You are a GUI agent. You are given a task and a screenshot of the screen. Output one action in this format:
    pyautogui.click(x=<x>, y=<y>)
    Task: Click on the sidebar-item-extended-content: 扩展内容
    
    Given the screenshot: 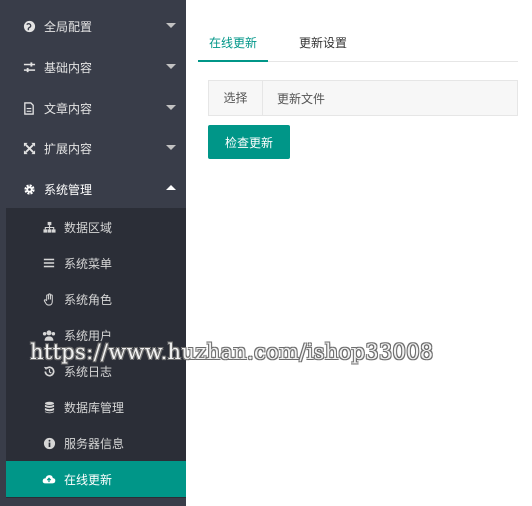 What is the action you would take?
    pyautogui.click(x=93, y=148)
    